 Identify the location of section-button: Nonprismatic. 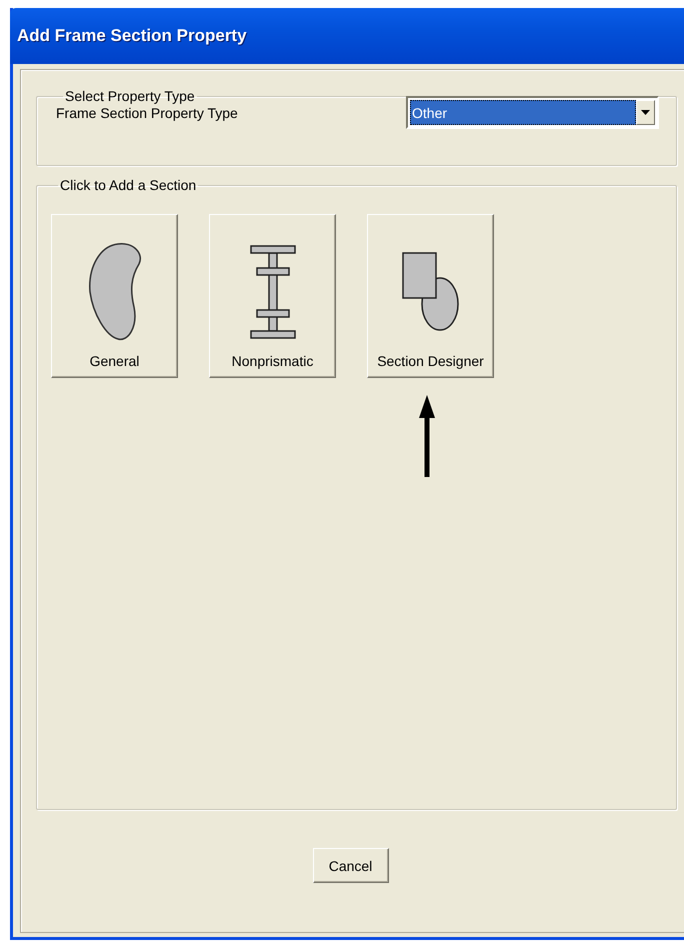
(272, 296).